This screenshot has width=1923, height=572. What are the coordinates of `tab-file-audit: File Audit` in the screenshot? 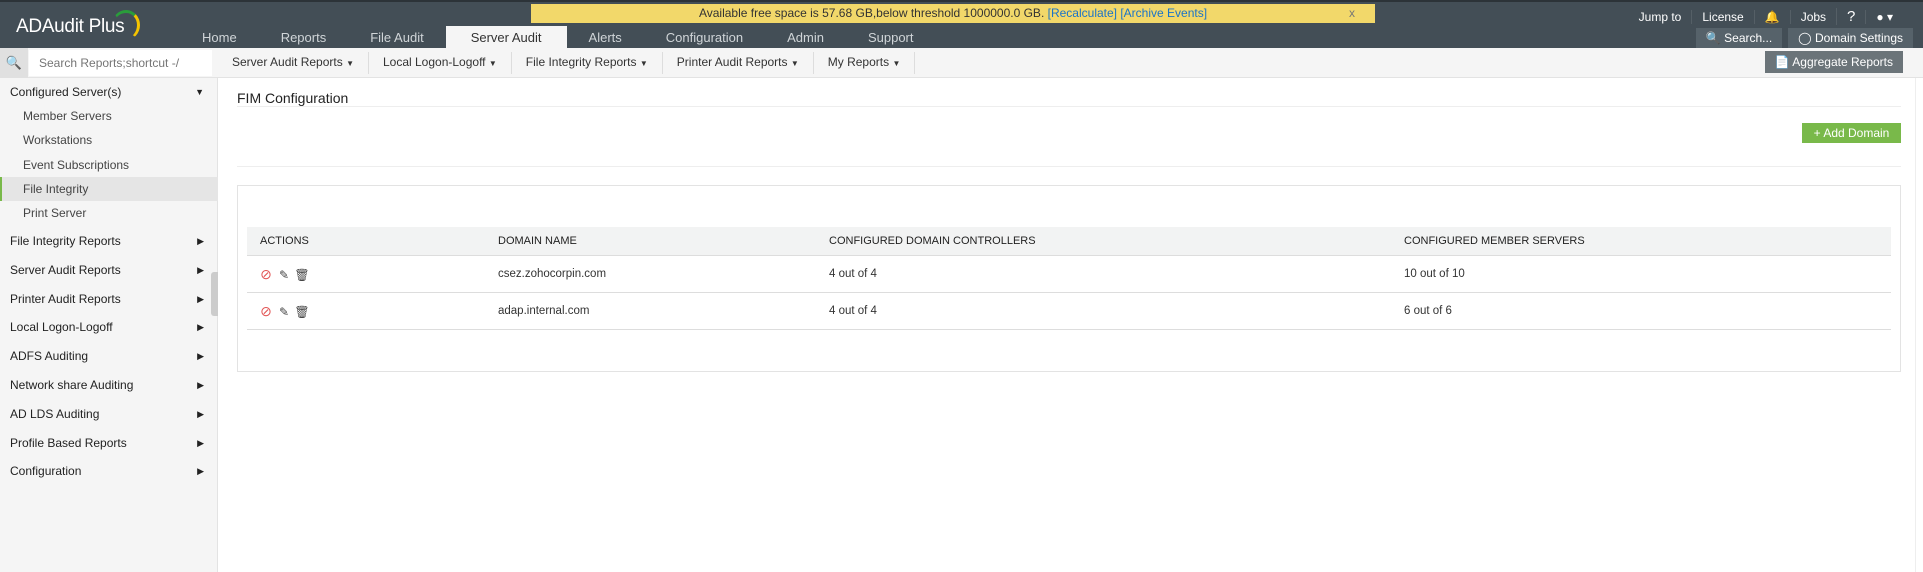 It's located at (396, 38).